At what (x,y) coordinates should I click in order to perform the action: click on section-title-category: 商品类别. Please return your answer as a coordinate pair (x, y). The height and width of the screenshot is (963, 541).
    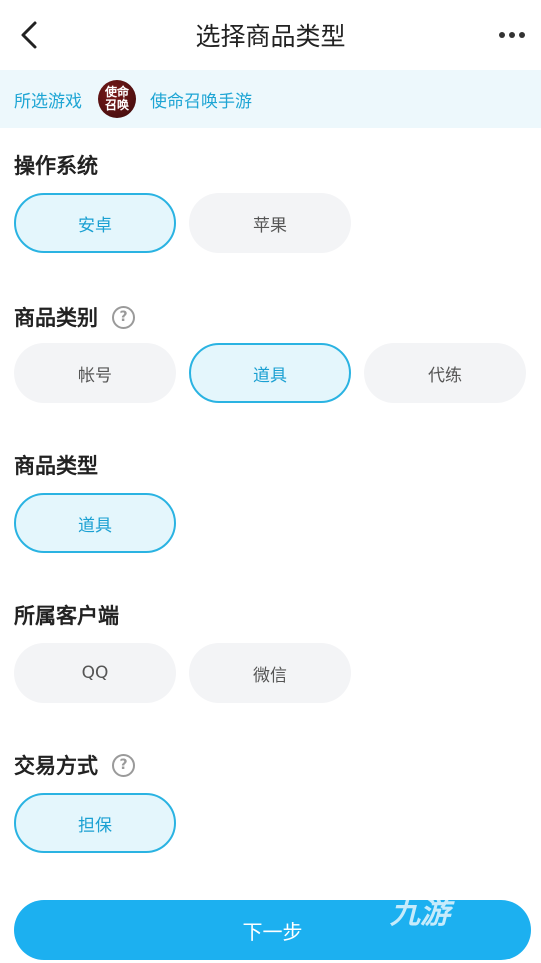
    Looking at the image, I should click on (56, 318).